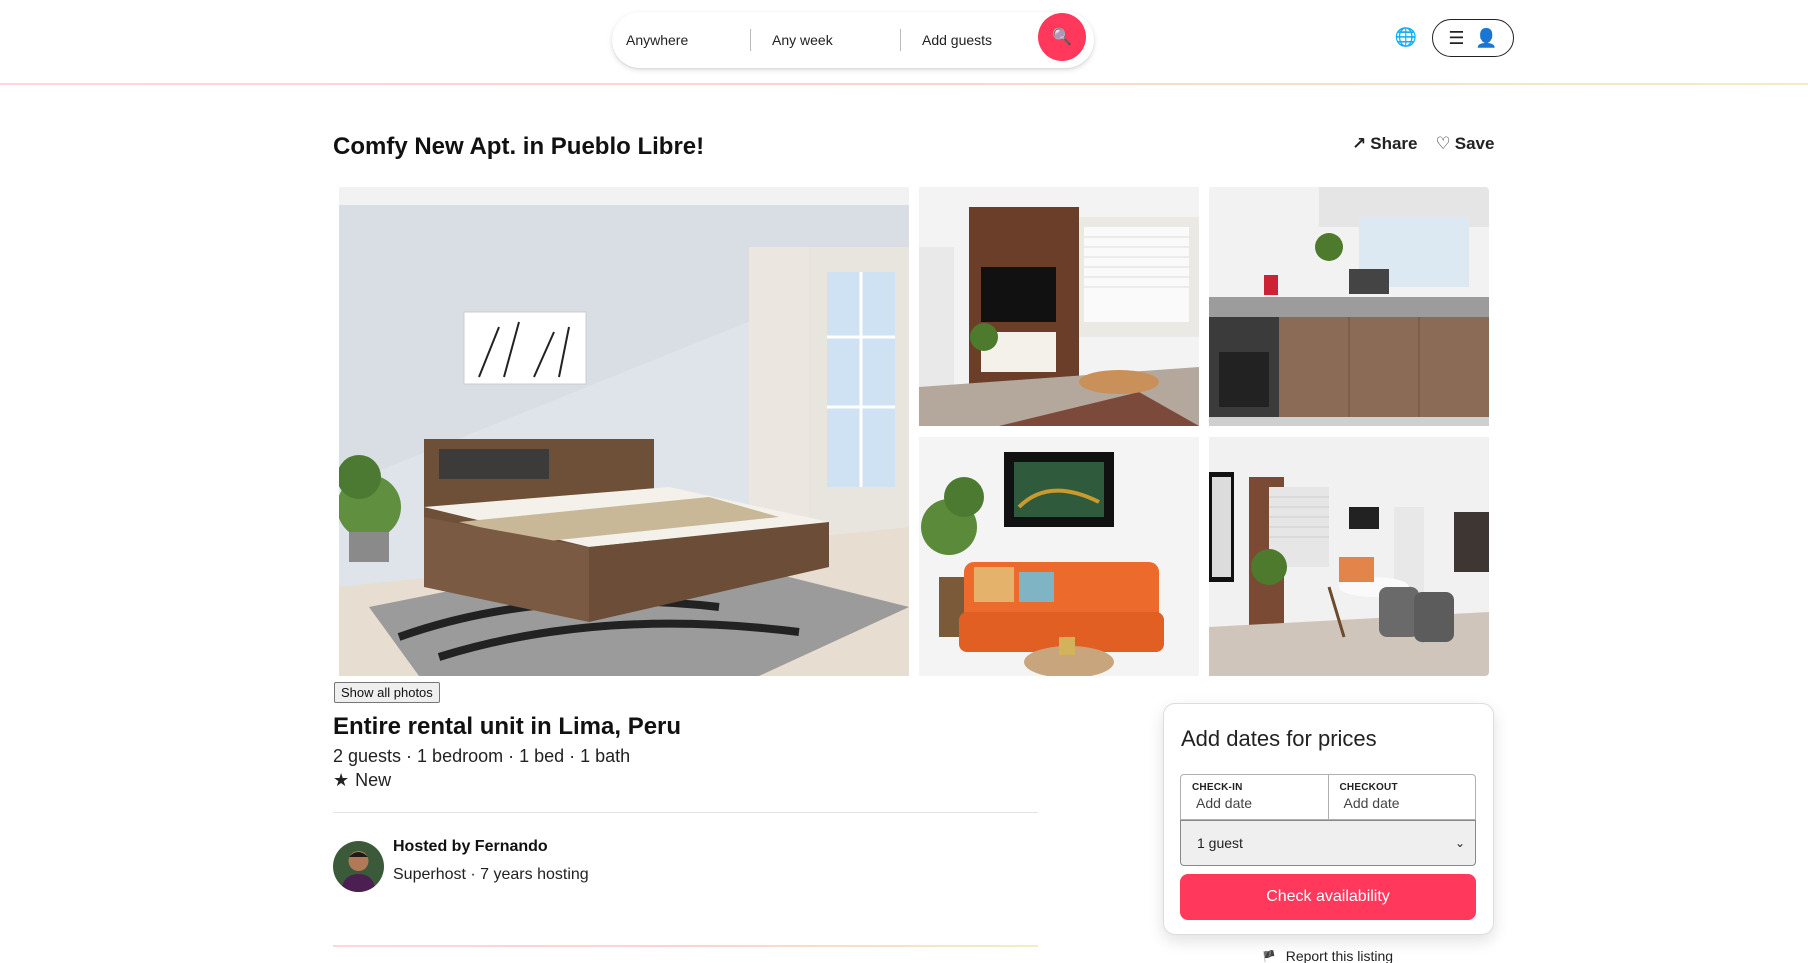 The height and width of the screenshot is (963, 1808). What do you see at coordinates (519, 146) in the screenshot?
I see `listing-title: Comfy New Apt. in Pueblo Libre!` at bounding box center [519, 146].